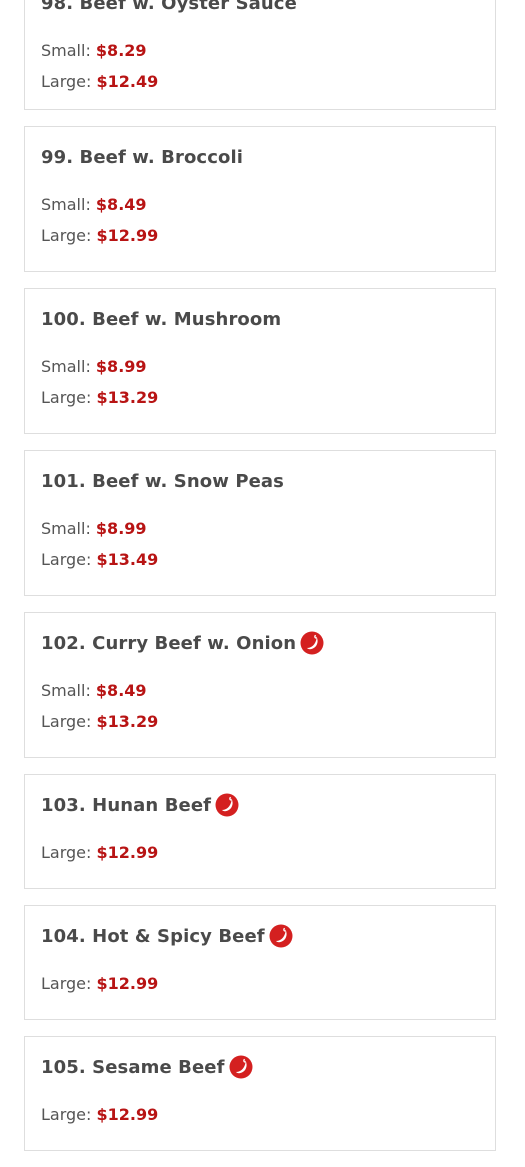  I want to click on menu-item-title: 104. Hot & Spicy Beef, so click(153, 936).